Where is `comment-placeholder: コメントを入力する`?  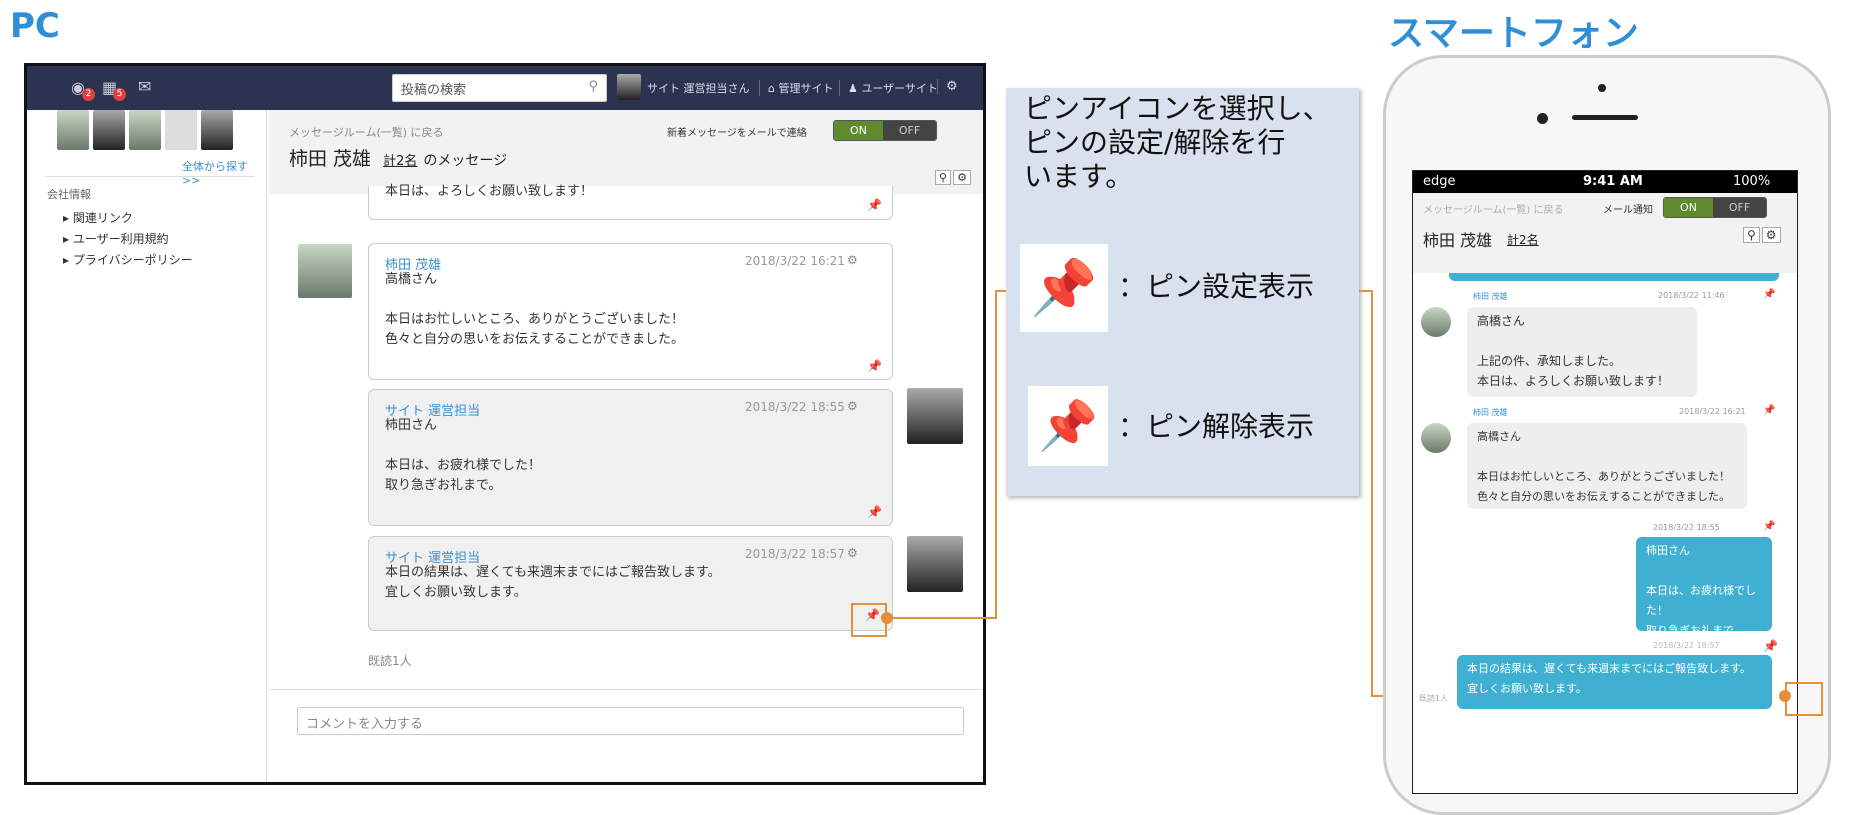
comment-placeholder: コメントを入力する is located at coordinates (365, 724).